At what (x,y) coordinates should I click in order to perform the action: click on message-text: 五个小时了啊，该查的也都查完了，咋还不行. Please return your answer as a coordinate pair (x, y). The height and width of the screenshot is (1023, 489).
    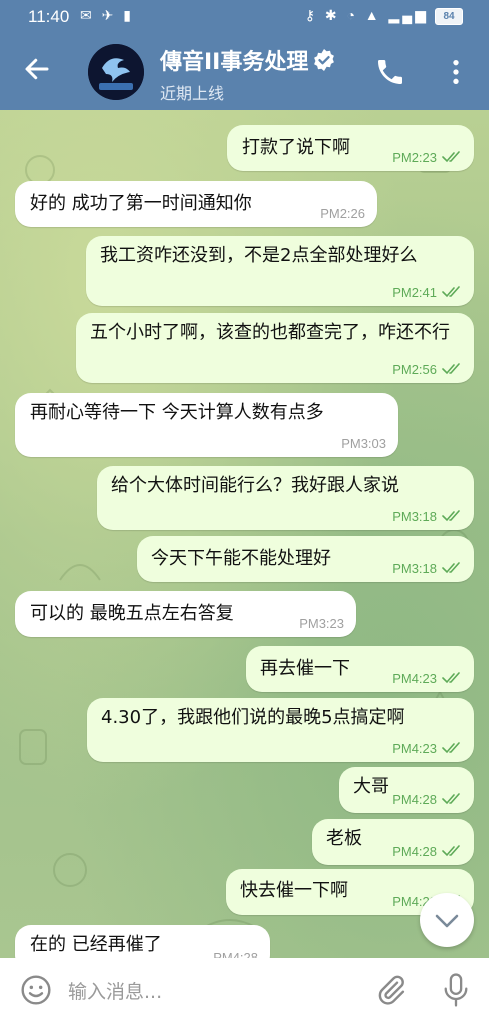
    Looking at the image, I should click on (270, 332).